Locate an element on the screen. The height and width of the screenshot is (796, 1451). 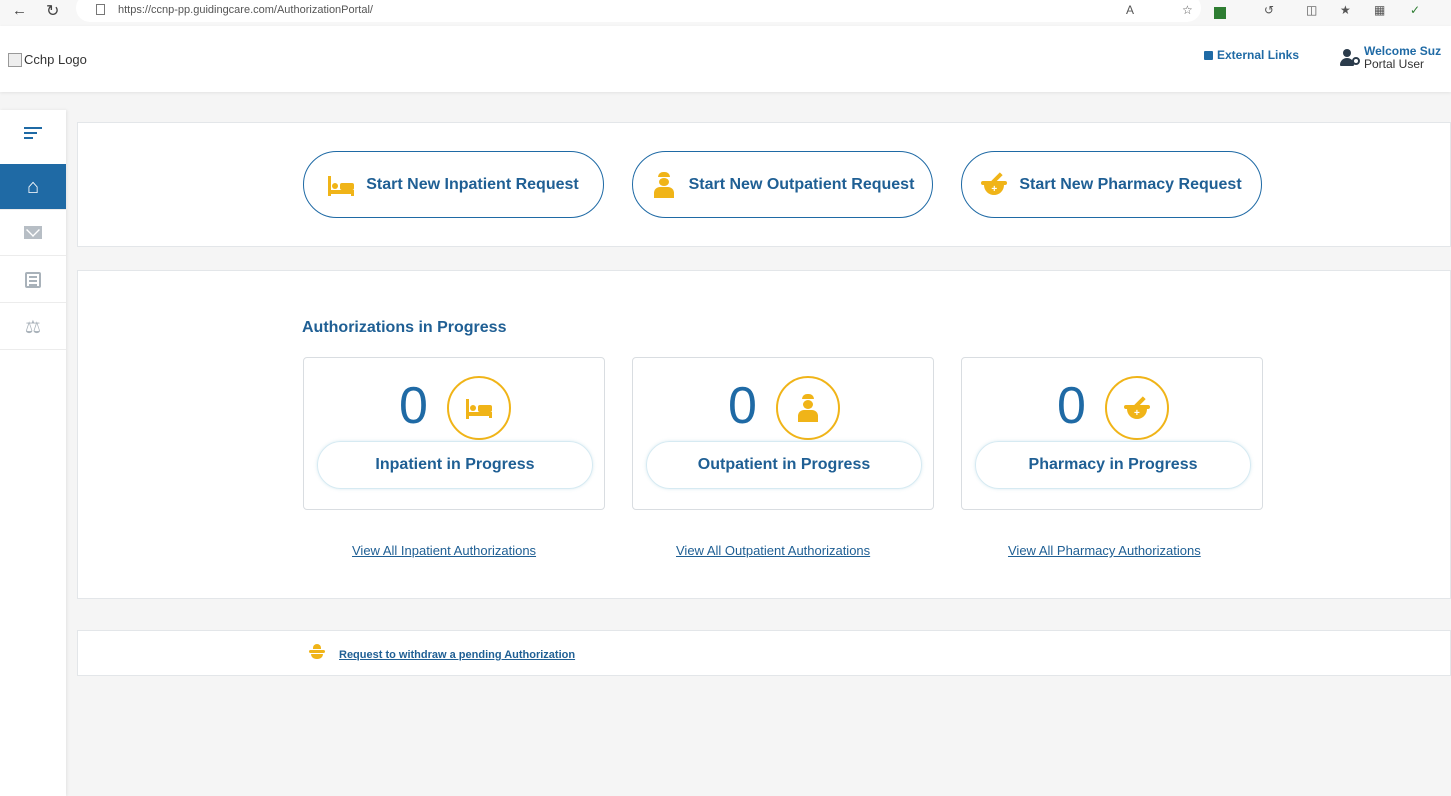
inpatient-card: 0 Inpatient in Progress is located at coordinates (454, 433).